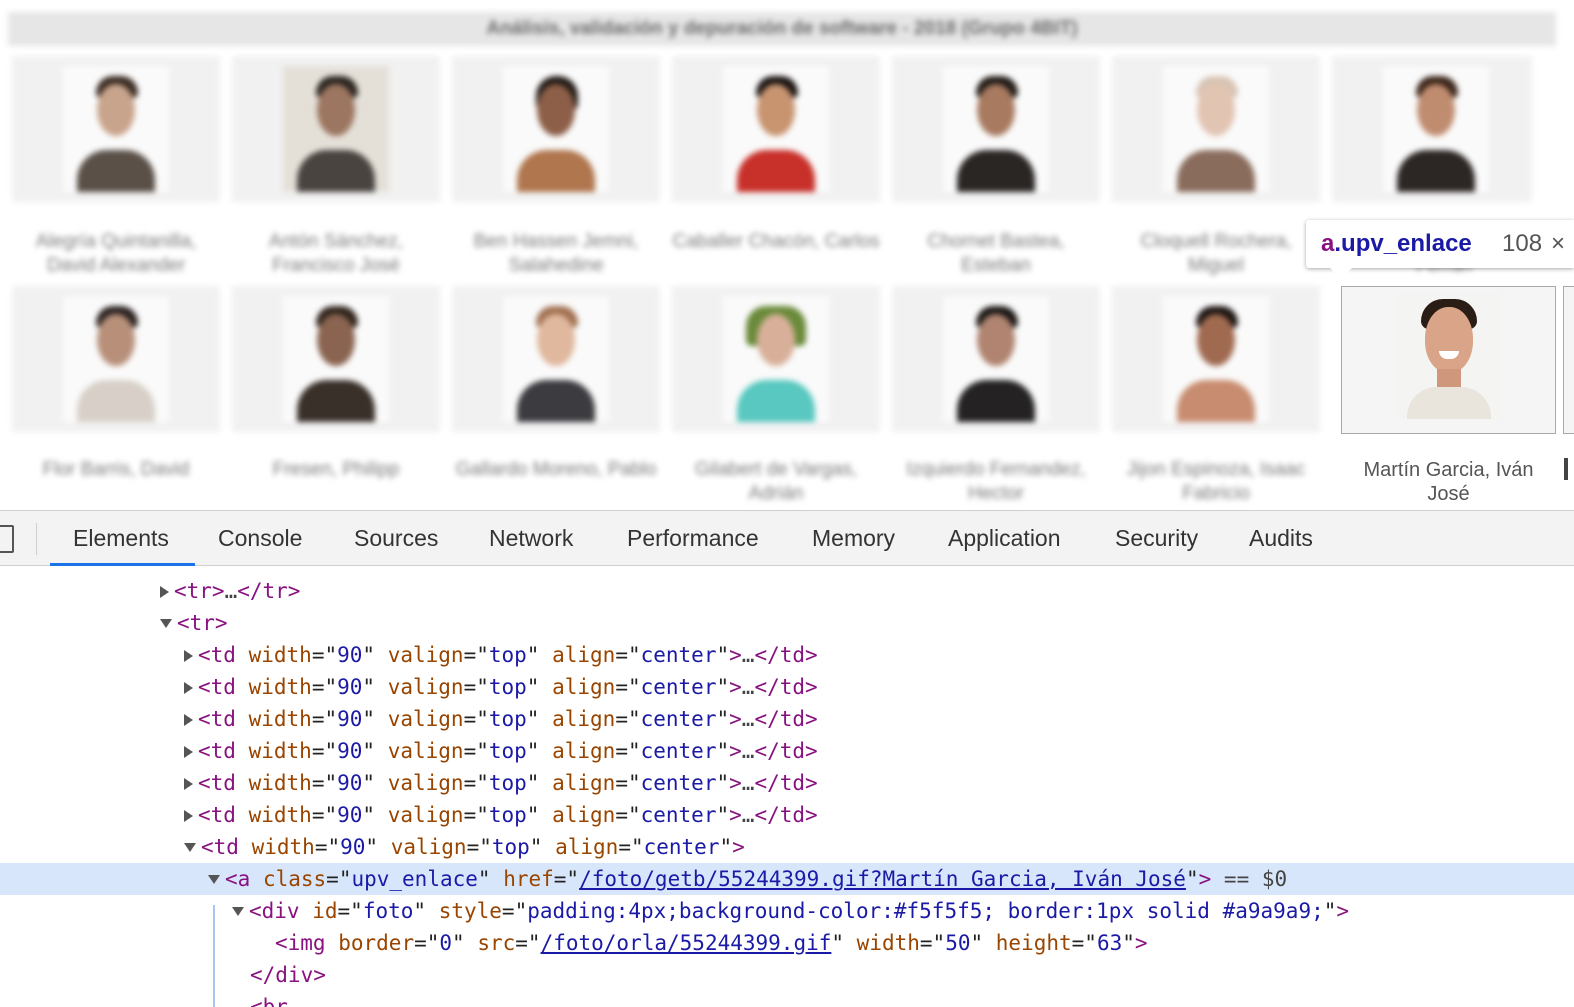  I want to click on inspector-tooltip: a.upv_enlace 108 ×, so click(1440, 249).